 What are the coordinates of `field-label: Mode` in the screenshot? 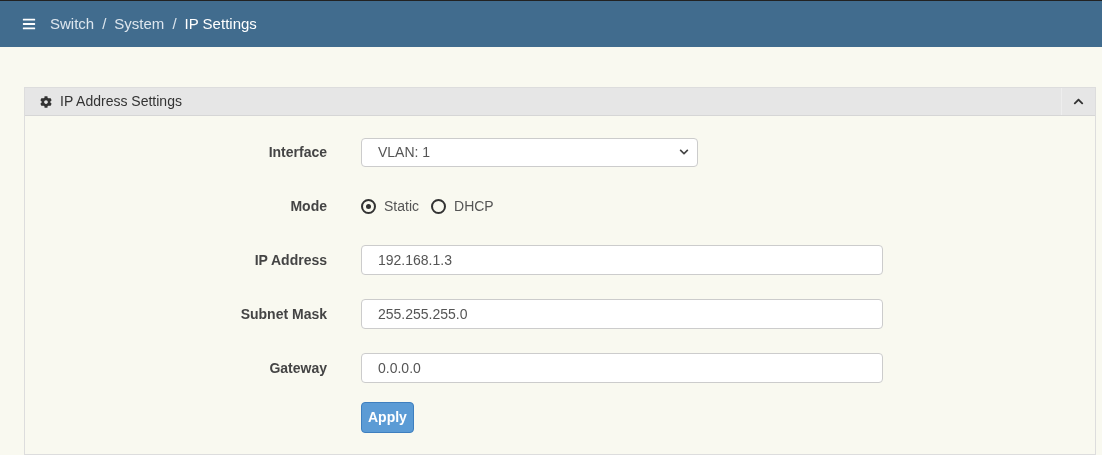 It's located at (308, 206).